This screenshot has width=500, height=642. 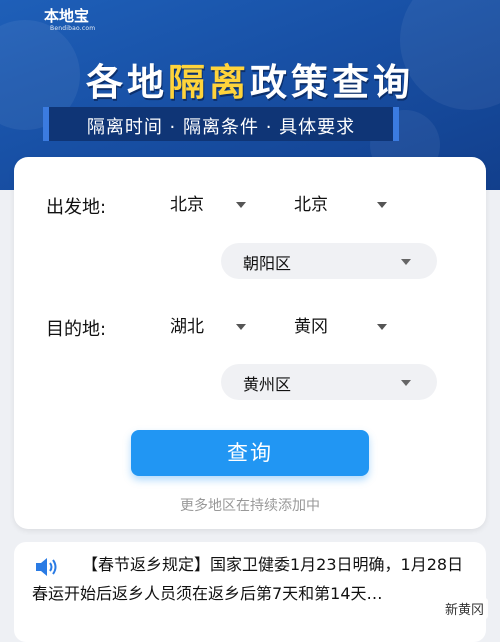 What do you see at coordinates (221, 127) in the screenshot?
I see `subtitle: 隔离时间 · 隔离条件 · 具体要求` at bounding box center [221, 127].